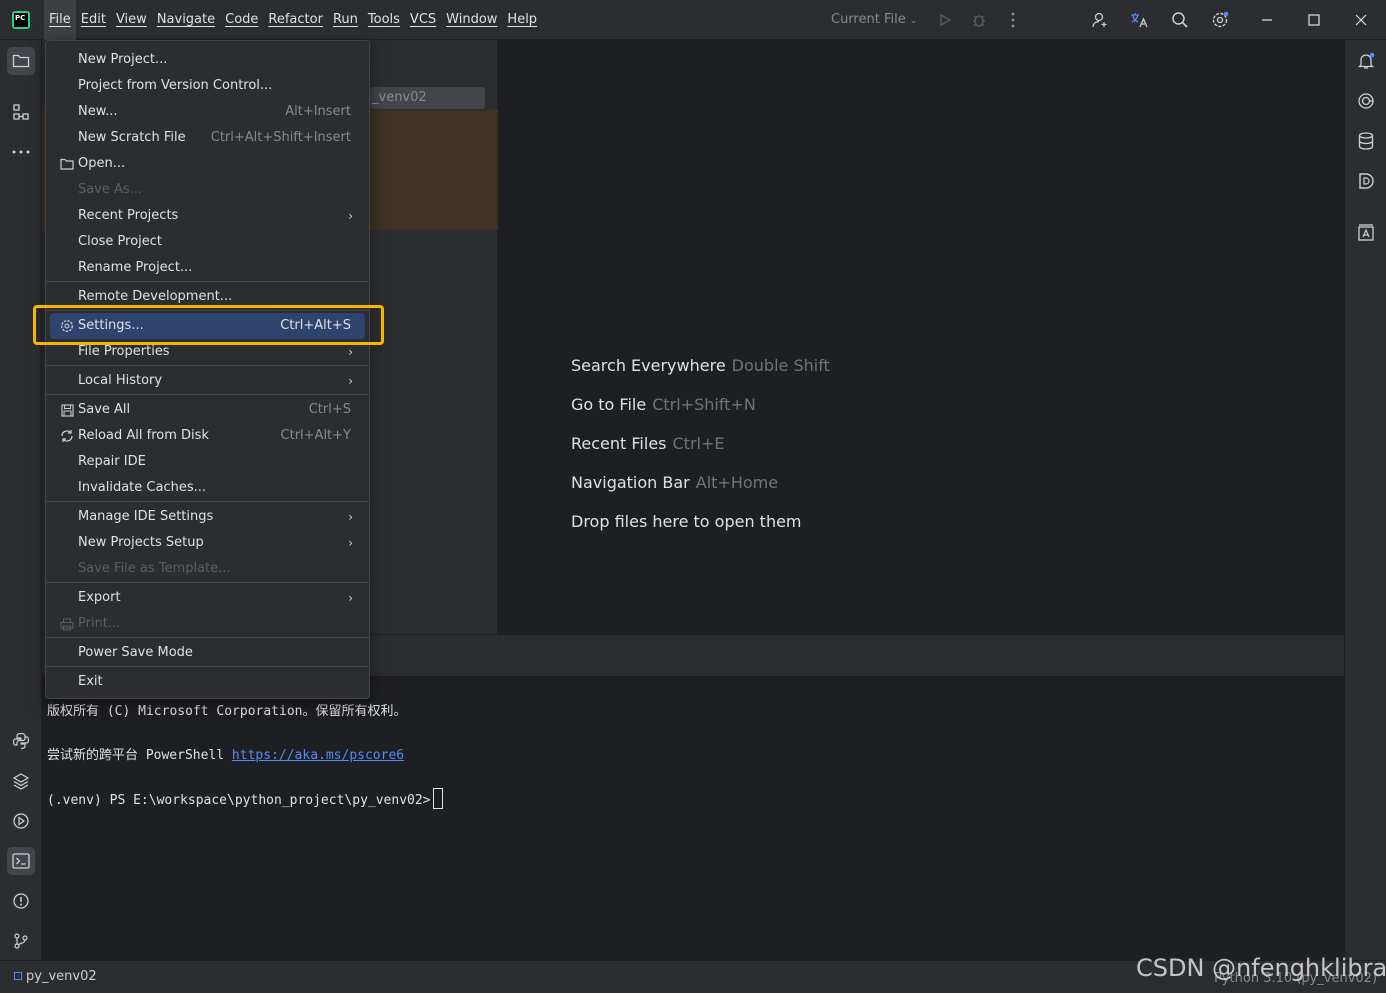 This screenshot has width=1386, height=993. I want to click on hint-drop-files: Drop files here to open them, so click(686, 521).